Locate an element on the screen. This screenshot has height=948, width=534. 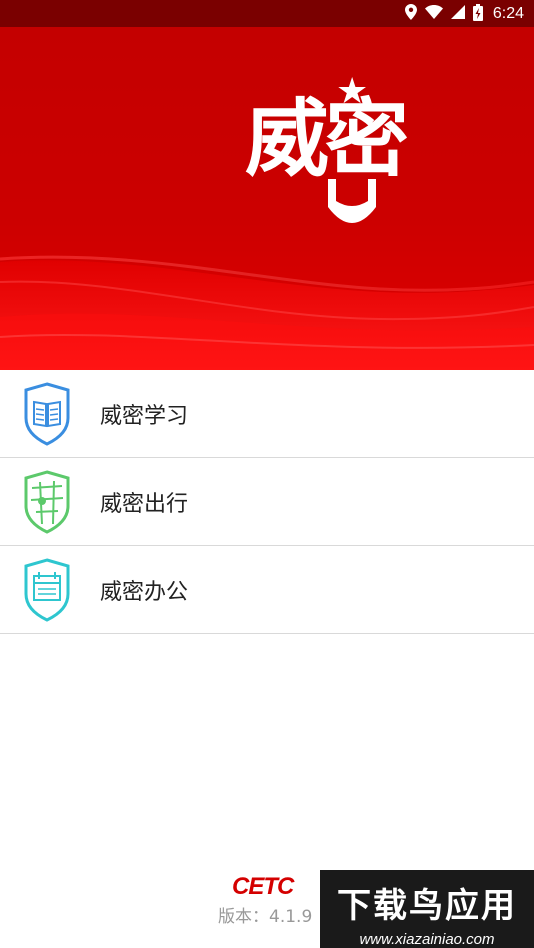
book-shield-icon is located at coordinates (47, 414).